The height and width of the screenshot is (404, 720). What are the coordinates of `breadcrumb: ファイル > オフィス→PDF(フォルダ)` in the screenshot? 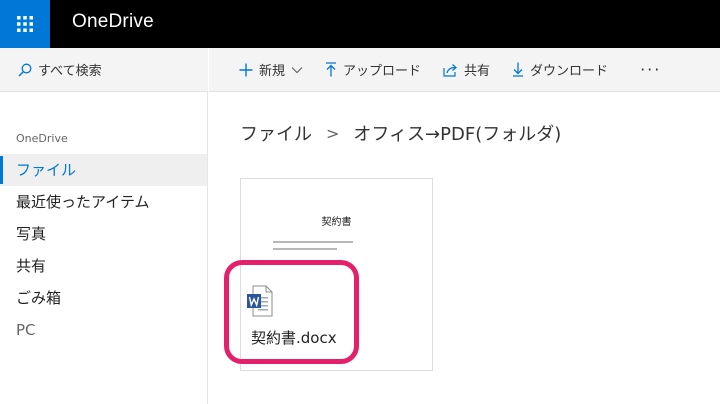 It's located at (400, 133).